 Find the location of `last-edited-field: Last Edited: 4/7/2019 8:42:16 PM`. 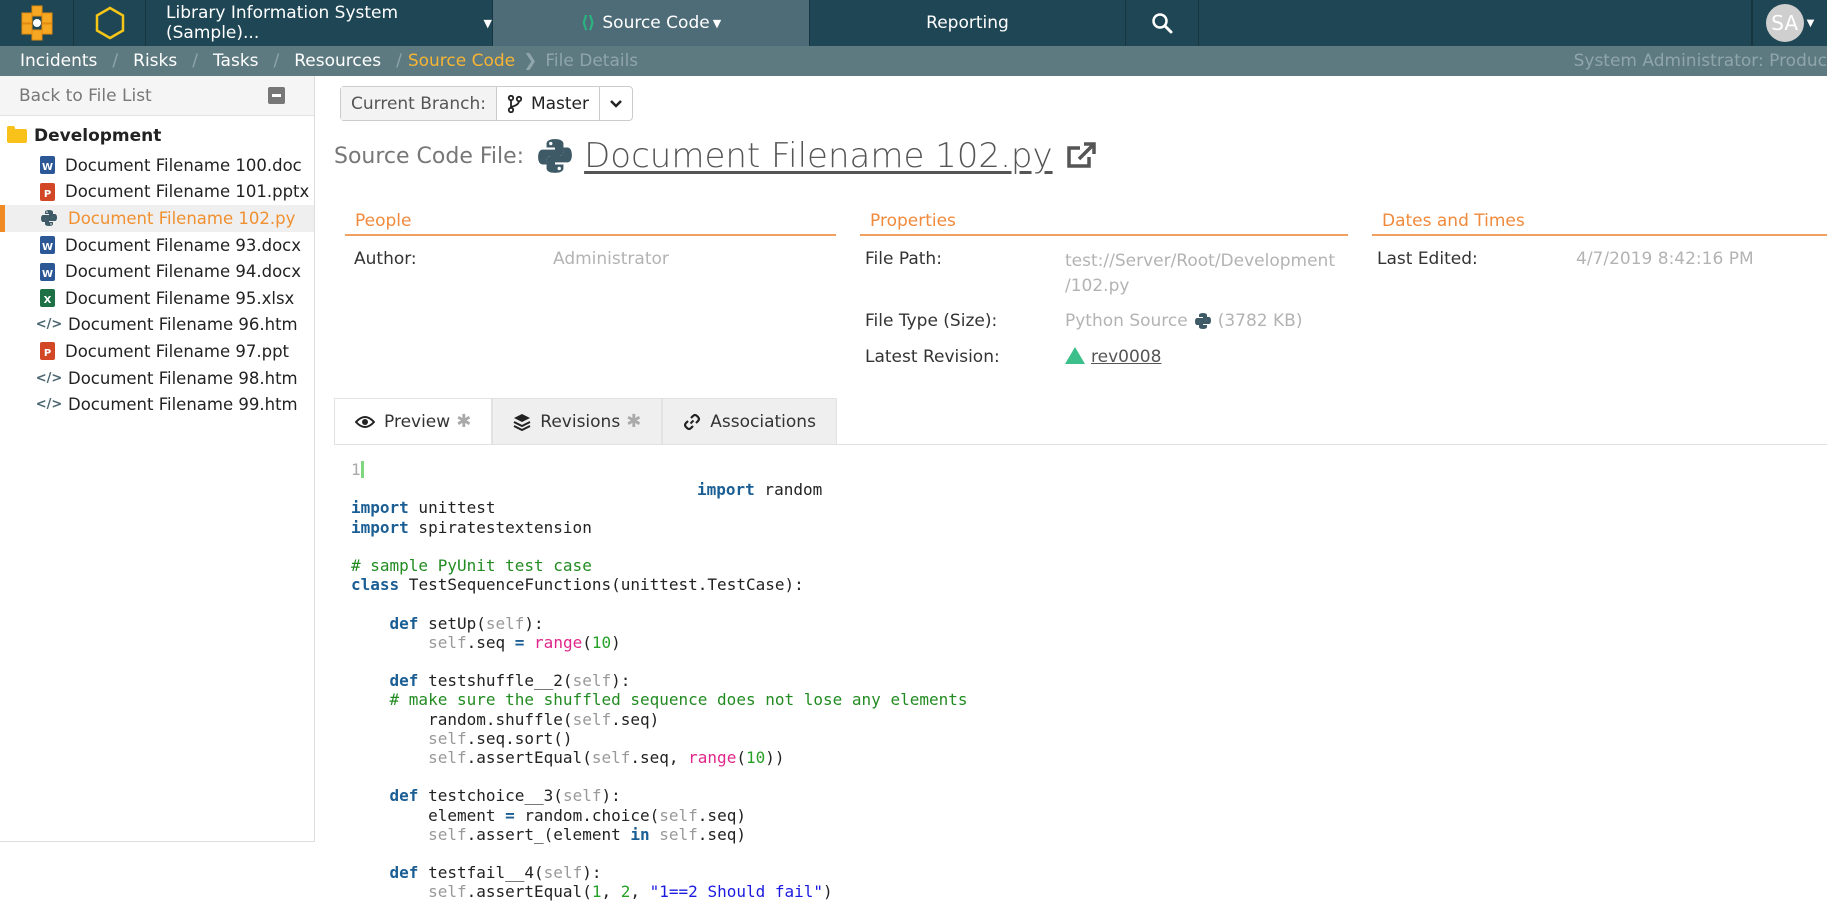

last-edited-field: Last Edited: 4/7/2019 8:42:16 PM is located at coordinates (1599, 259).